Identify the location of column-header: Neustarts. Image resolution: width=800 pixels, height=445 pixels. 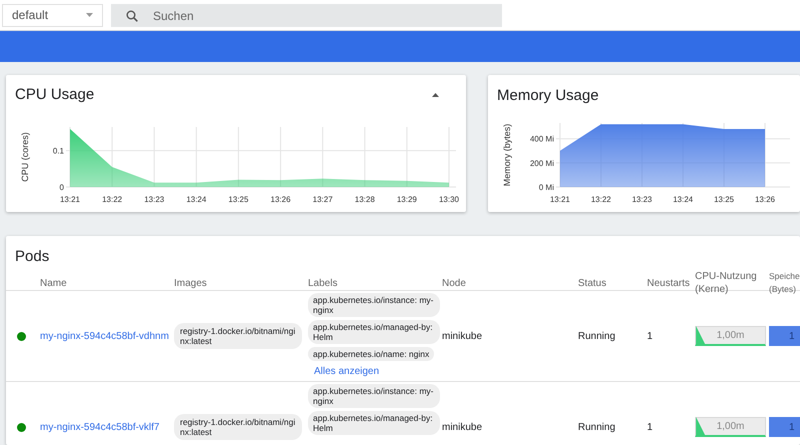
(669, 283).